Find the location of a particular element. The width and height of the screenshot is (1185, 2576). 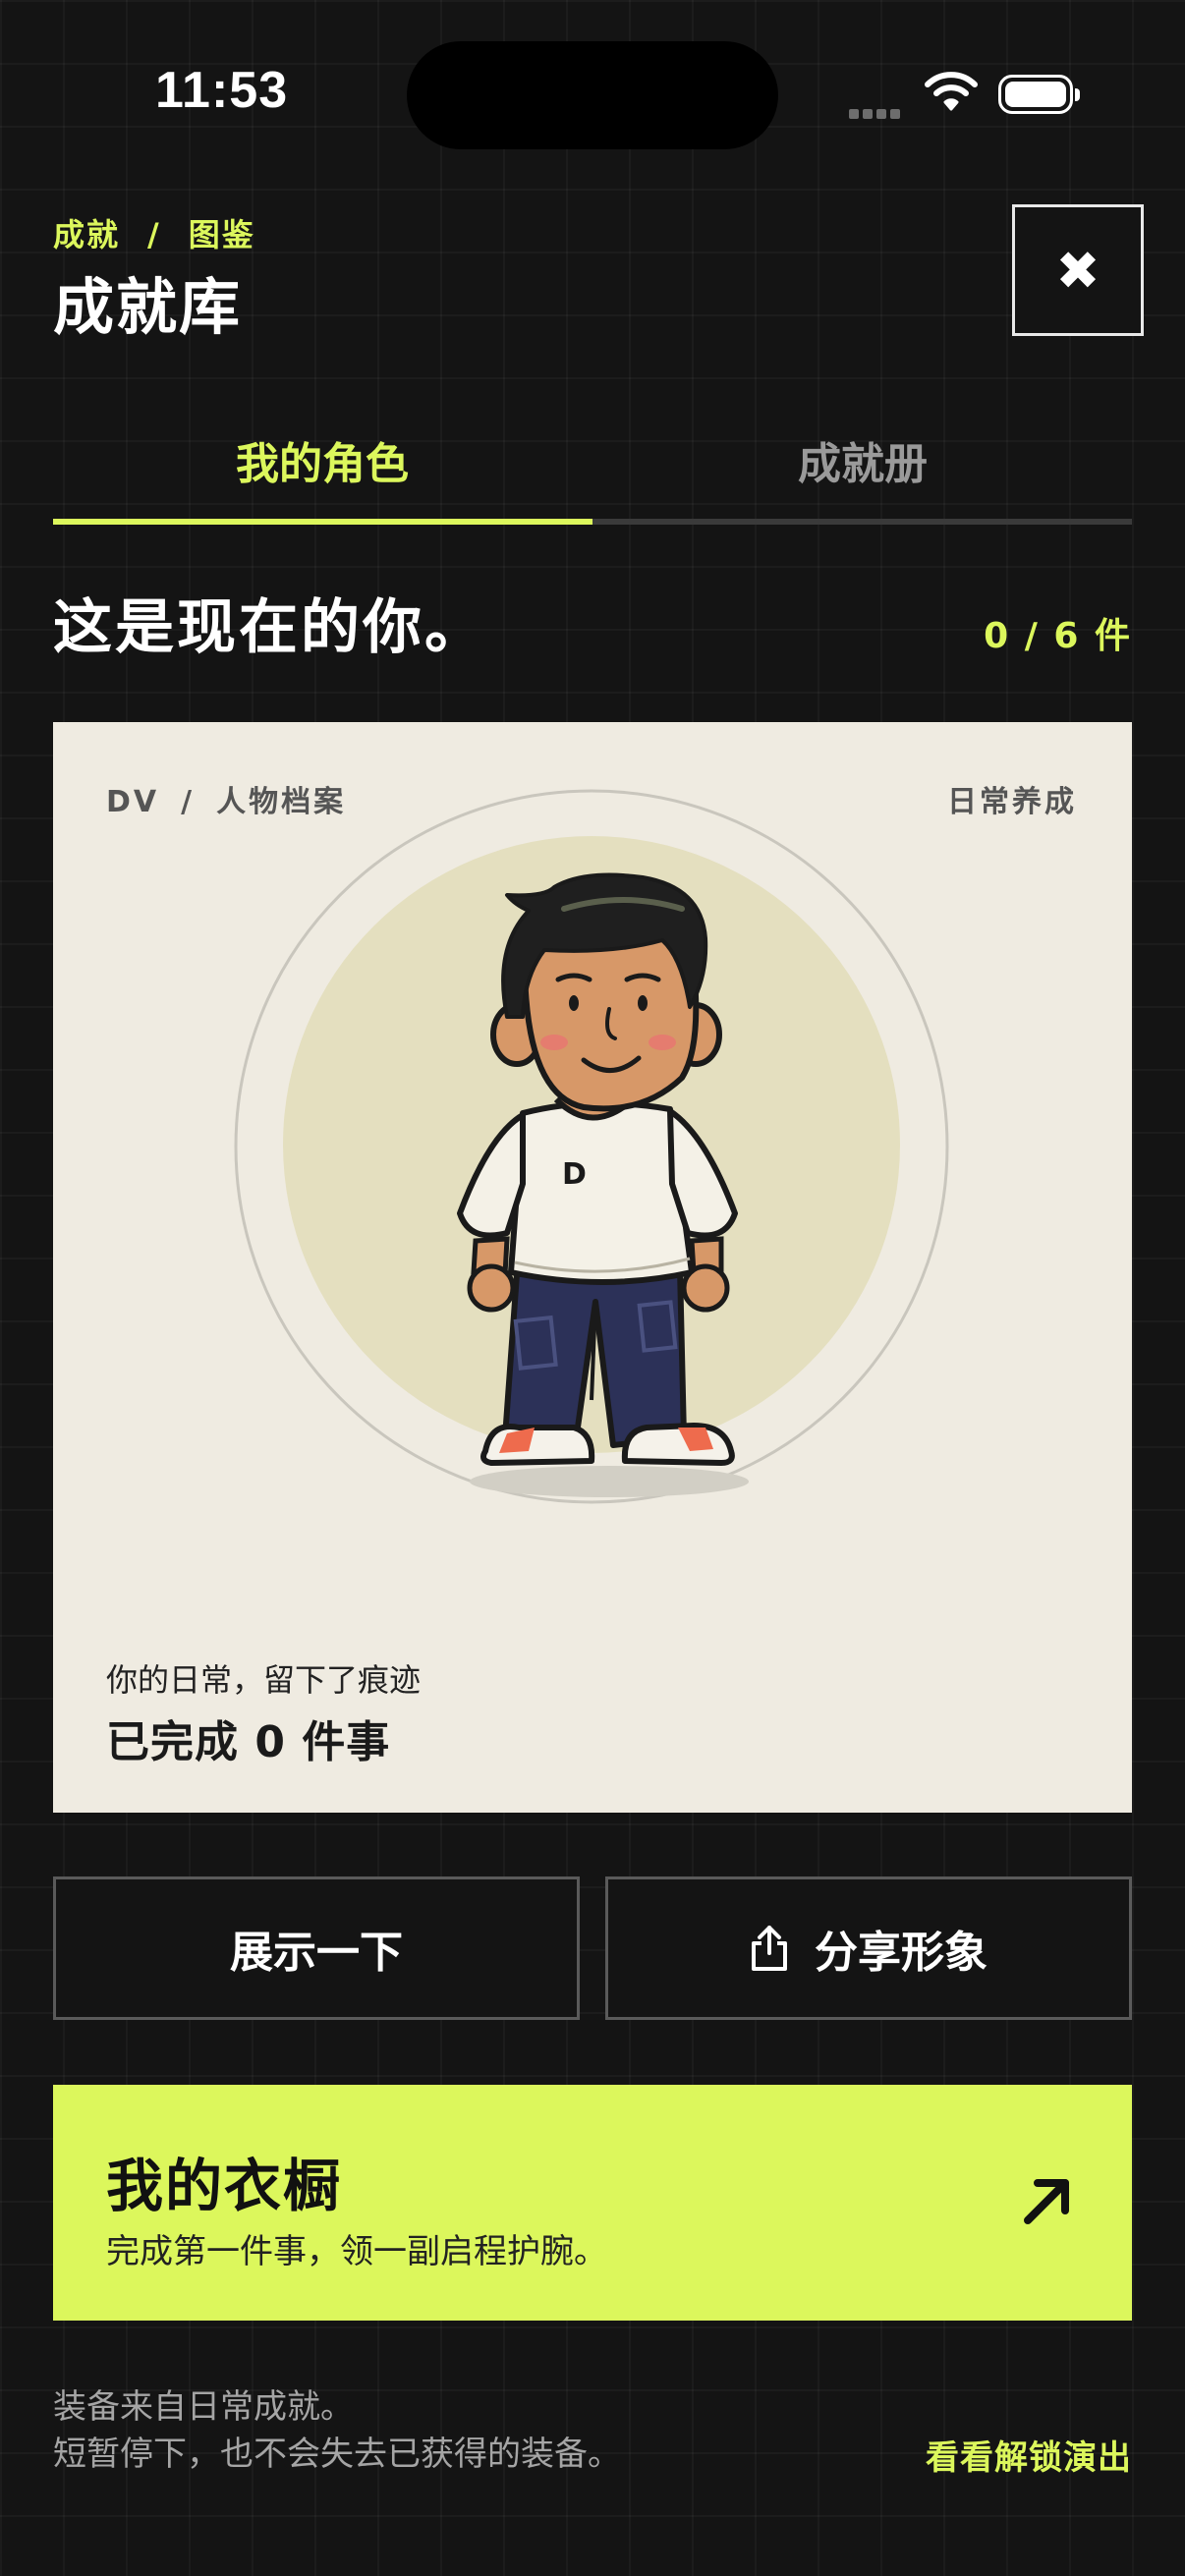

tab-achievement-book: 成就册 is located at coordinates (863, 459).